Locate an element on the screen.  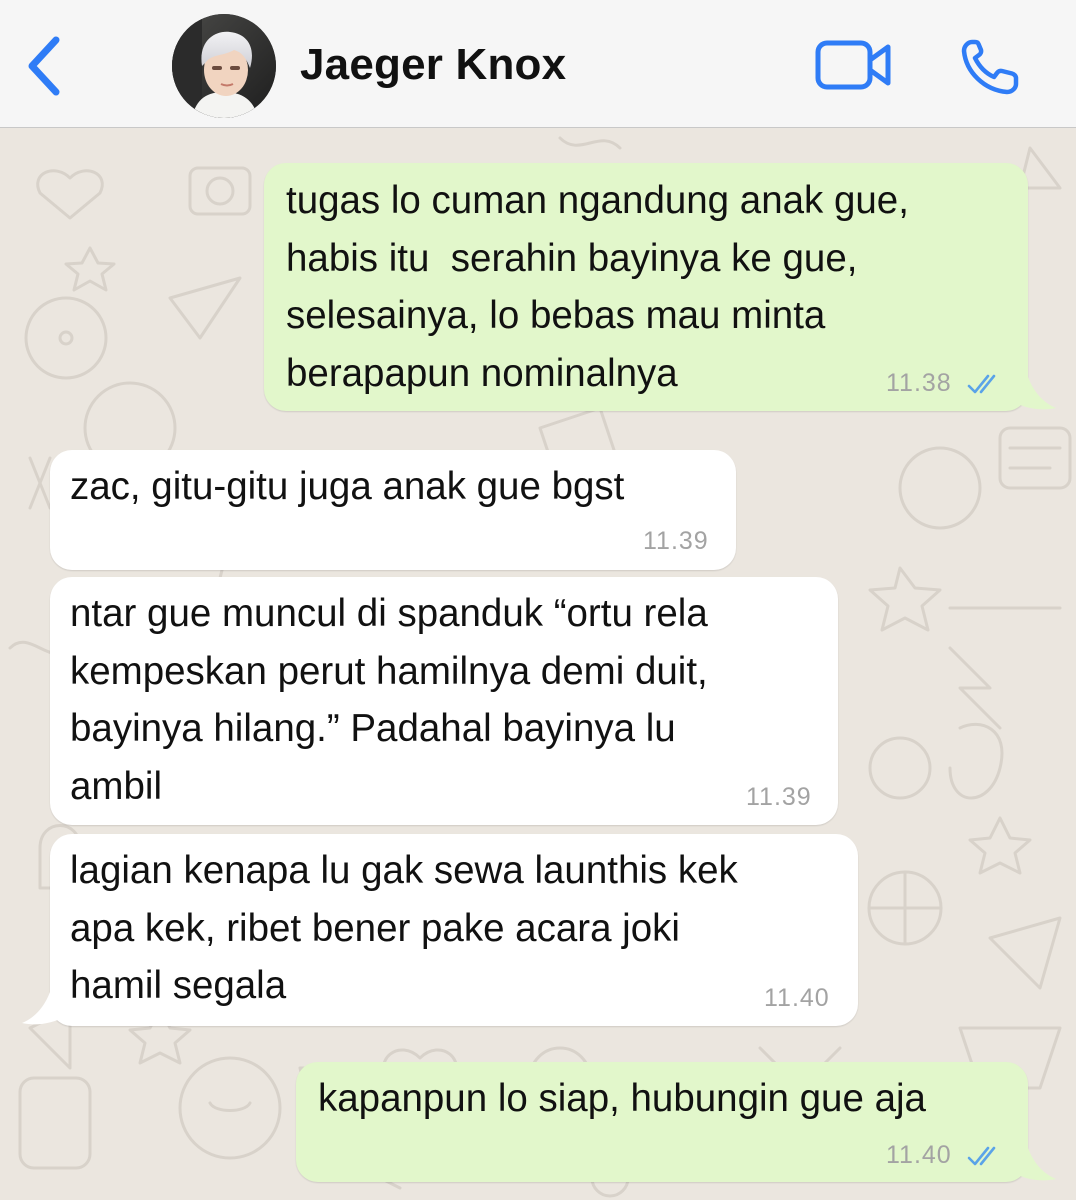
message-time: 11.38 is located at coordinates (919, 383).